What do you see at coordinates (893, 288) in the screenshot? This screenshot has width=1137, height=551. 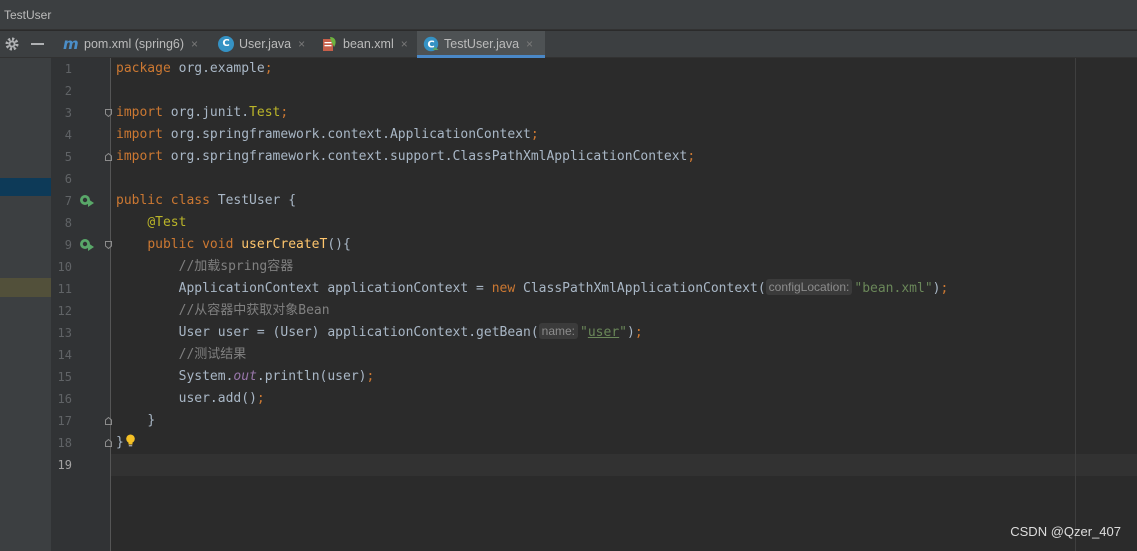 I see `string-literal: "bean.xml"` at bounding box center [893, 288].